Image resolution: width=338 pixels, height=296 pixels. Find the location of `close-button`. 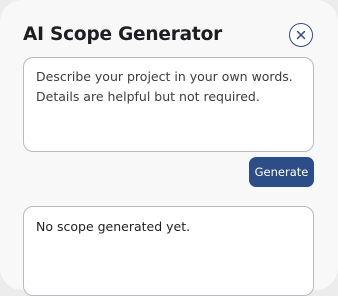

close-button is located at coordinates (301, 35).